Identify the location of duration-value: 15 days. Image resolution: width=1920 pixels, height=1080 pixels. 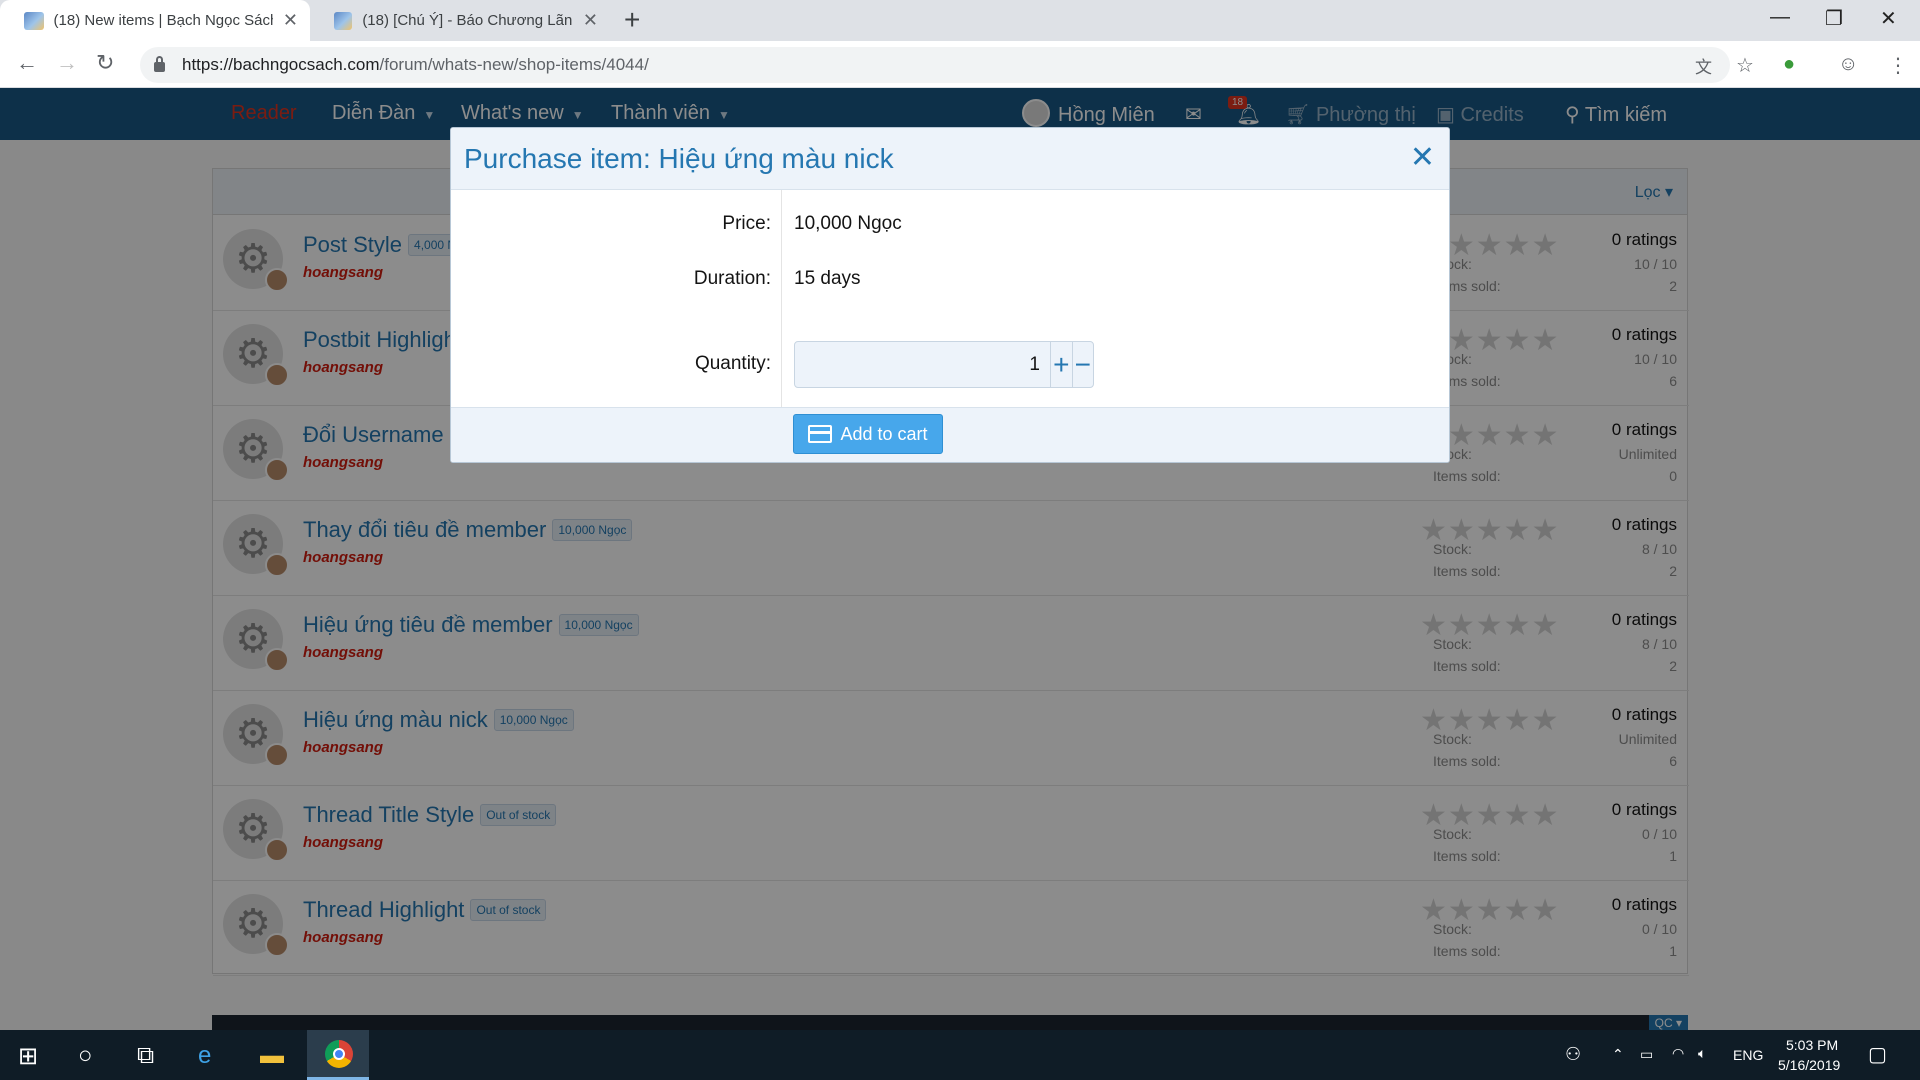
(827, 278).